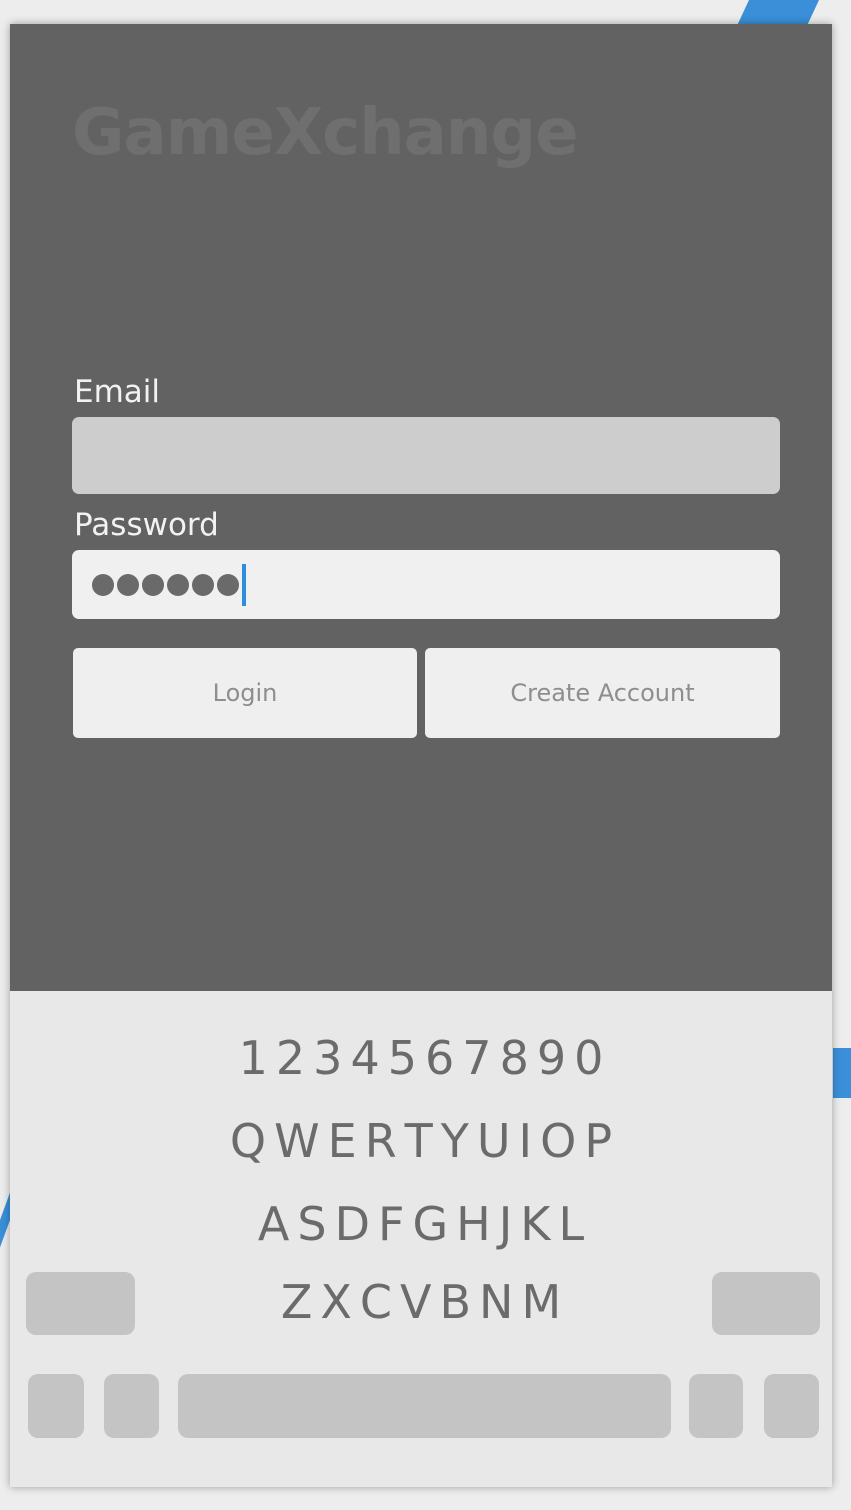 This screenshot has width=851, height=1510. I want to click on keyboard-key: C, so click(376, 1302).